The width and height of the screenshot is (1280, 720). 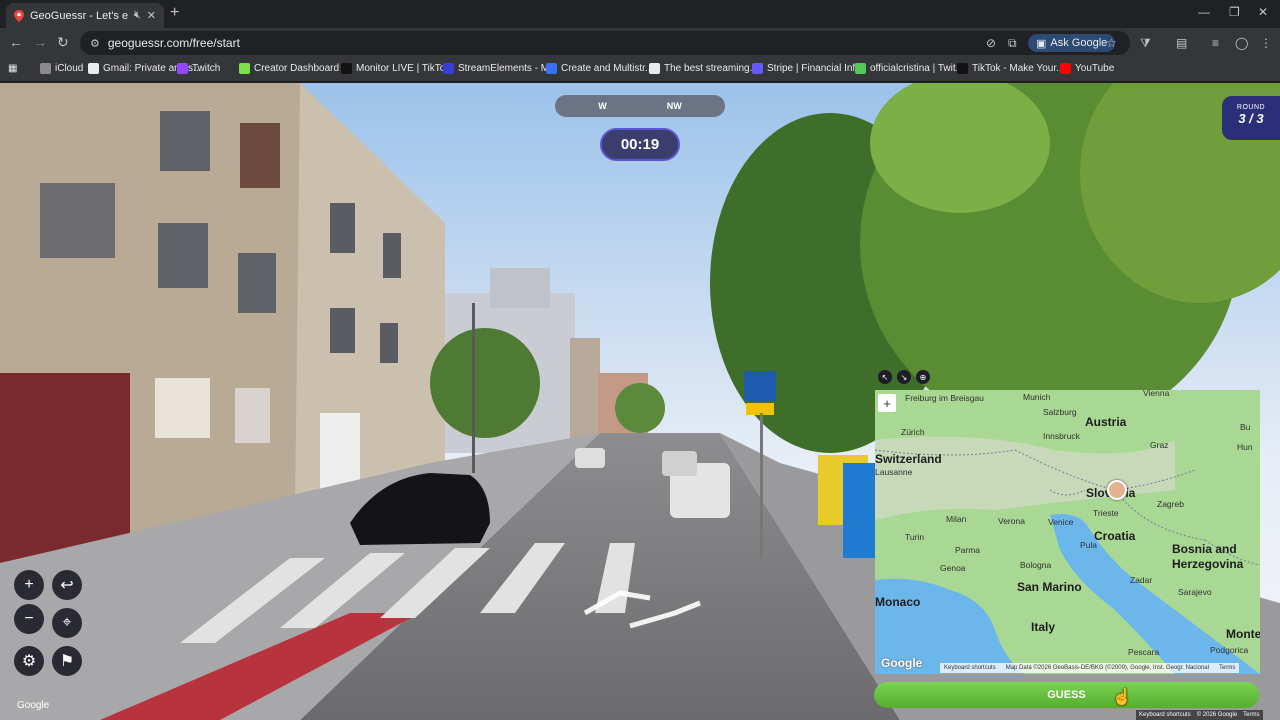 I want to click on compass-bar: W NW, so click(x=640, y=106).